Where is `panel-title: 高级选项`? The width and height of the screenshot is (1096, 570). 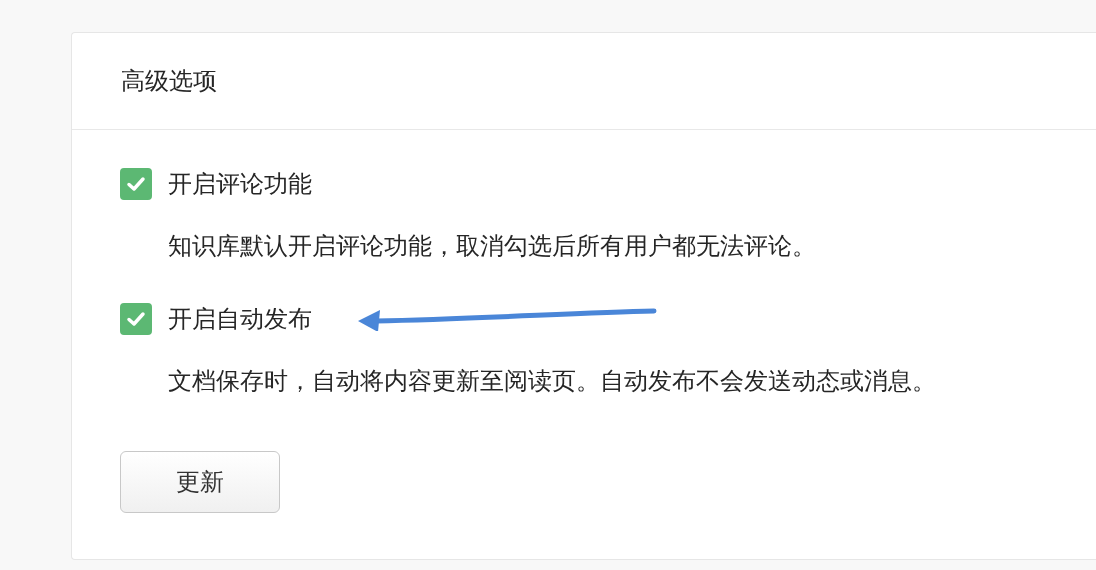
panel-title: 高级选项 is located at coordinates (169, 81).